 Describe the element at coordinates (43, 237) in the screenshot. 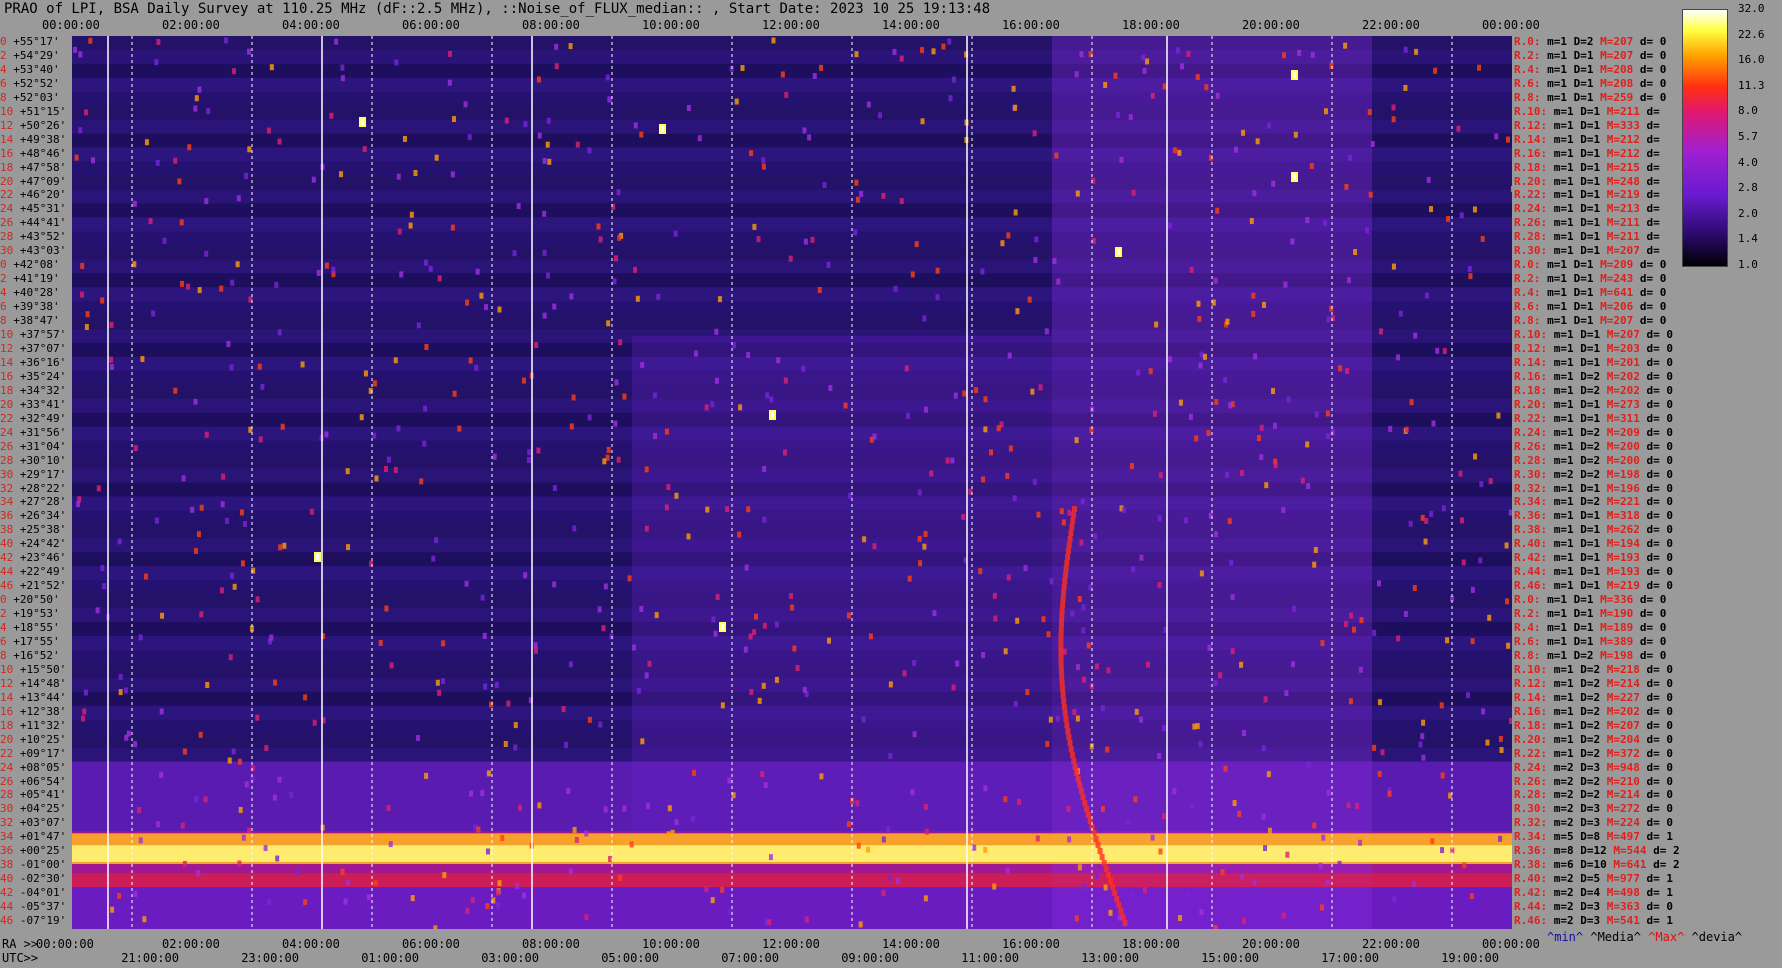

I see `declination-value: +43°52'` at that location.